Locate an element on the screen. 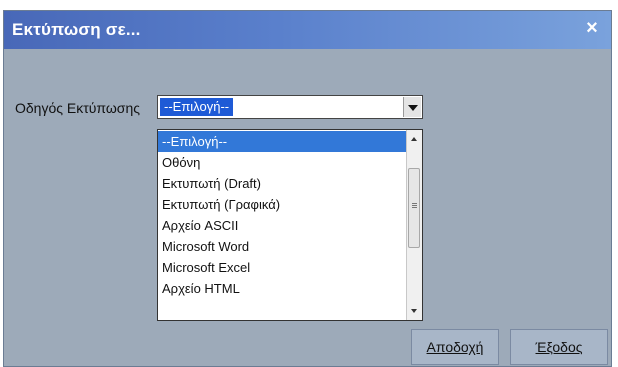 The width and height of the screenshot is (618, 367). grip-icon is located at coordinates (414, 203).